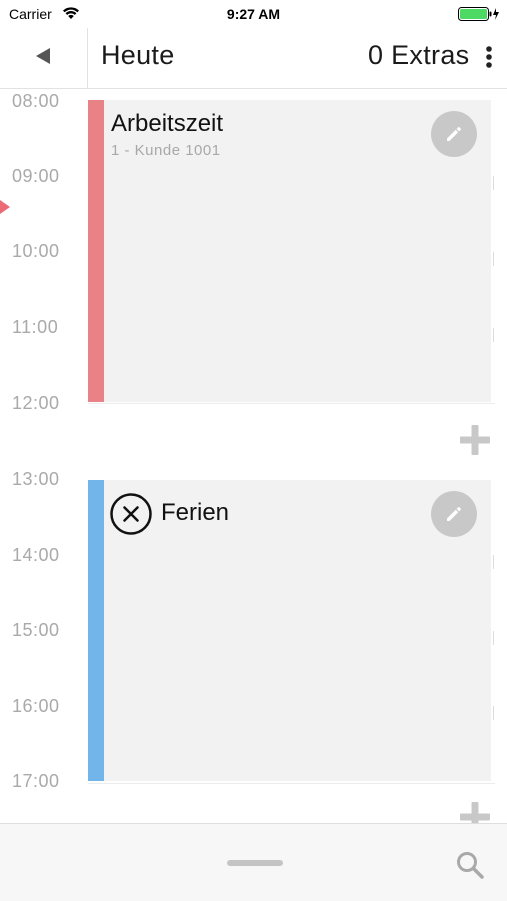 This screenshot has height=901, width=507. Describe the element at coordinates (5, 207) in the screenshot. I see `current-time-marker` at that location.